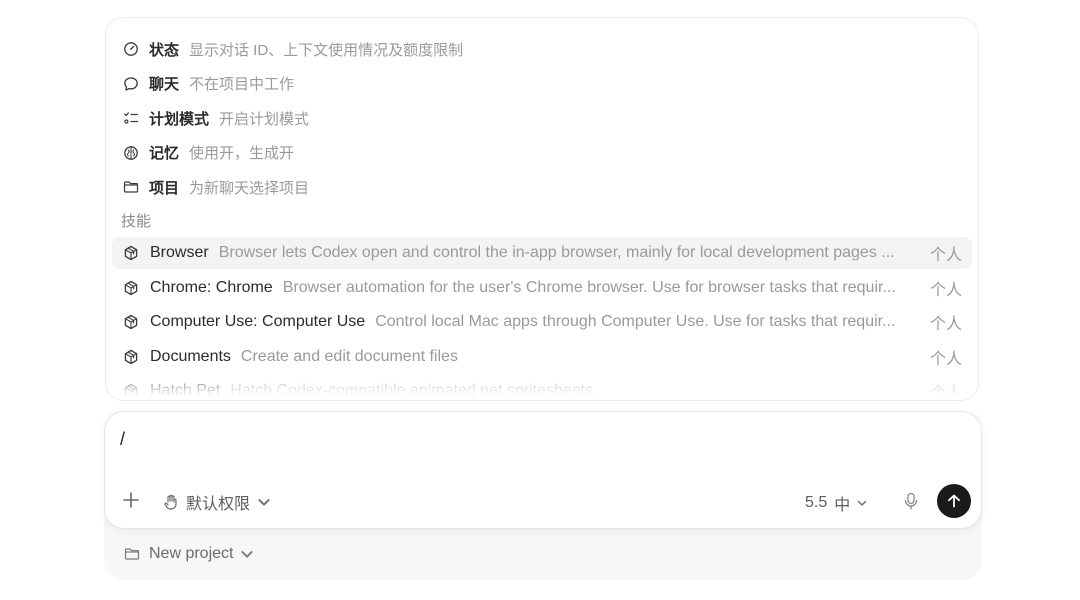 This screenshot has width=1080, height=600. I want to click on command-description: 显示对话 ID、上下文使用情况及额度限制, so click(326, 50).